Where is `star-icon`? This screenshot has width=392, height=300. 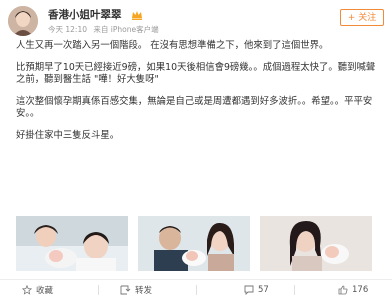 star-icon is located at coordinates (27, 290).